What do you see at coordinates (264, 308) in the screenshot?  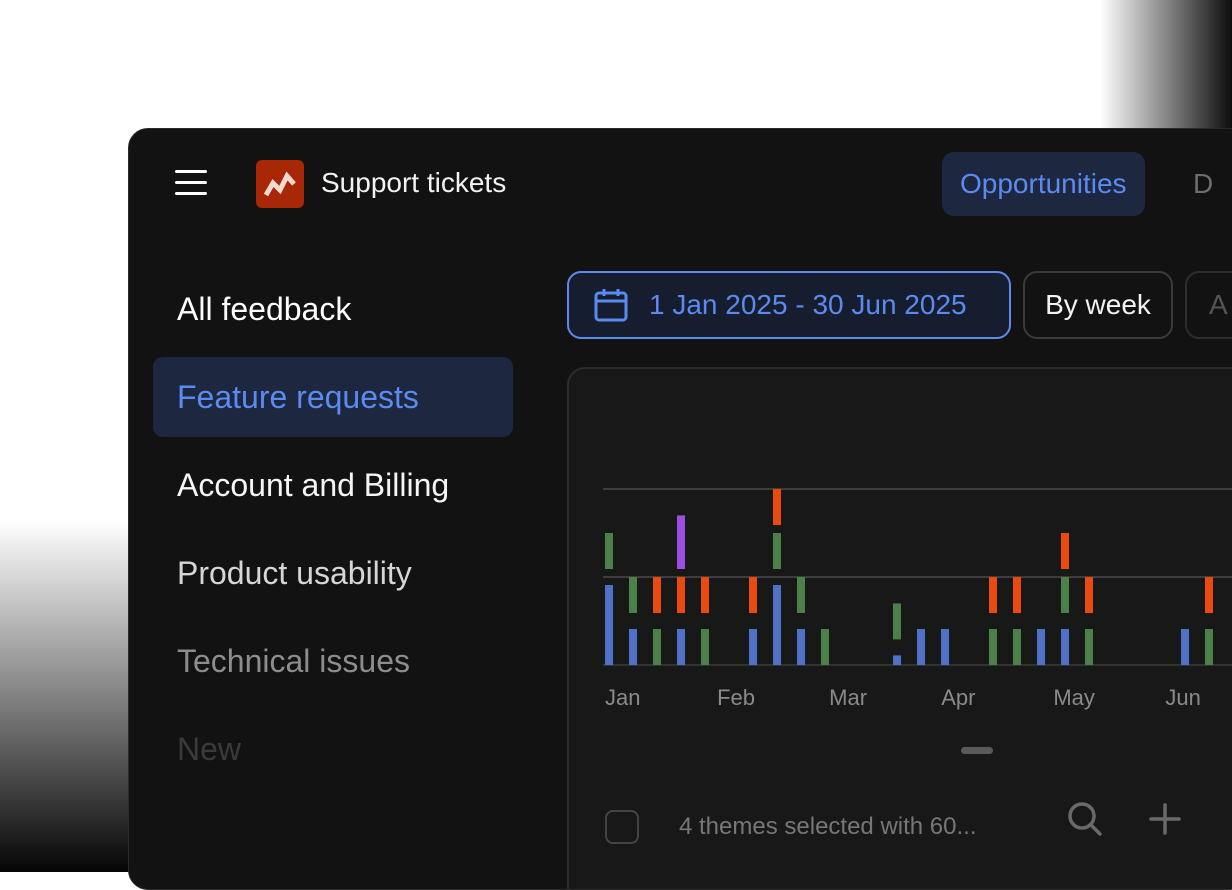 I see `sidebar-item-label: All feedback` at bounding box center [264, 308].